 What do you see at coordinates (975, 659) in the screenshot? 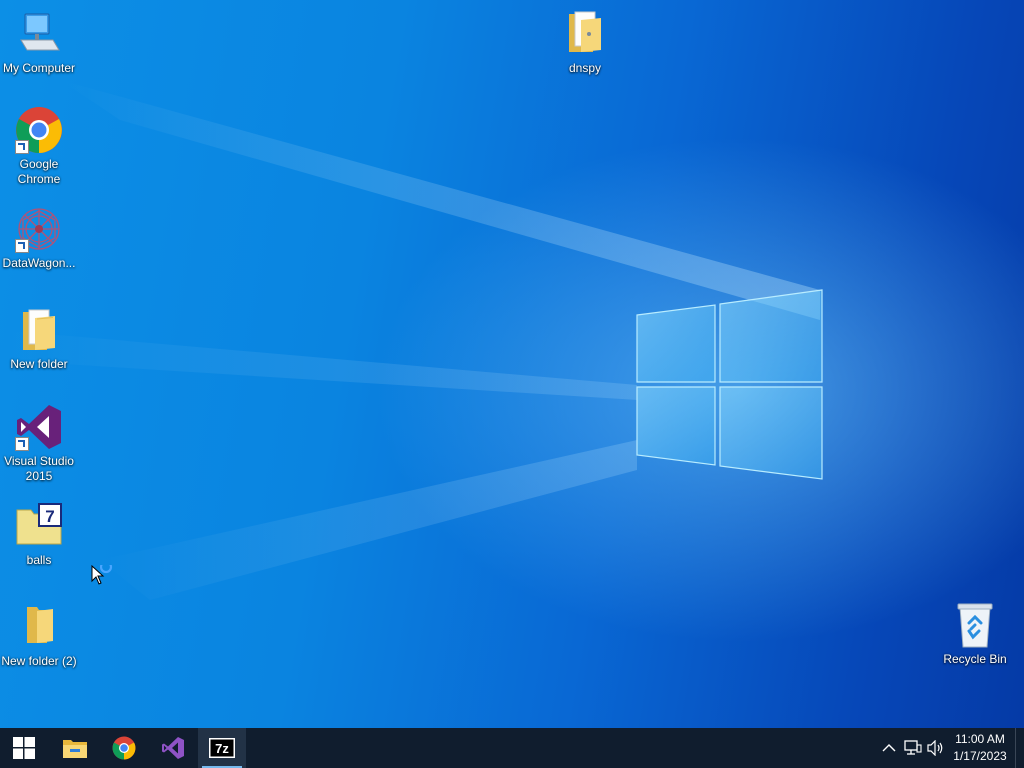
I see `desktop-icon-label: Recycle Bin` at bounding box center [975, 659].